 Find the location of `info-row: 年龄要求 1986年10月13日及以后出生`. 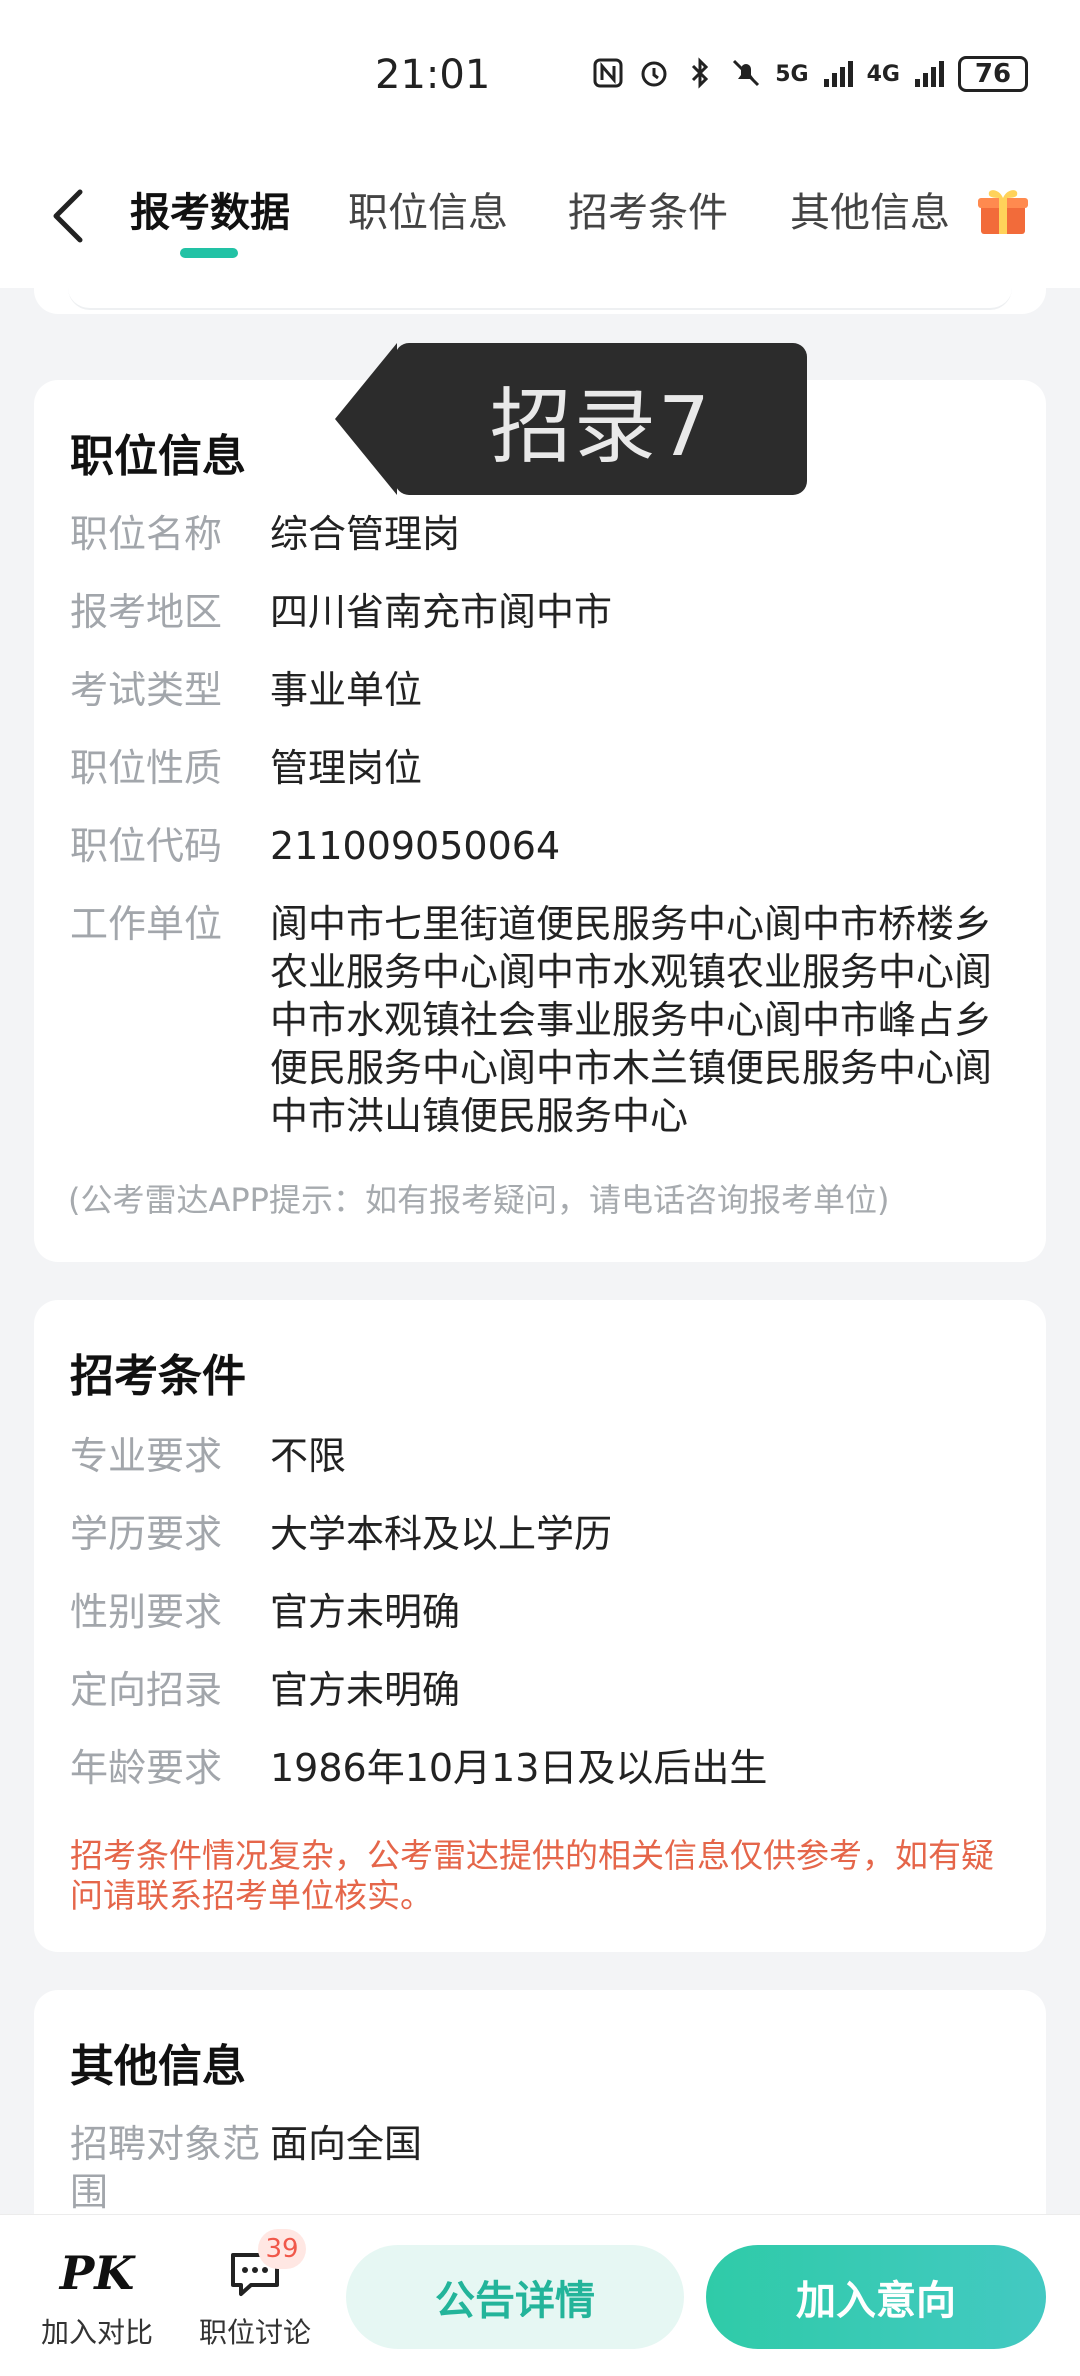

info-row: 年龄要求 1986年10月13日及以后出生 is located at coordinates (540, 1768).